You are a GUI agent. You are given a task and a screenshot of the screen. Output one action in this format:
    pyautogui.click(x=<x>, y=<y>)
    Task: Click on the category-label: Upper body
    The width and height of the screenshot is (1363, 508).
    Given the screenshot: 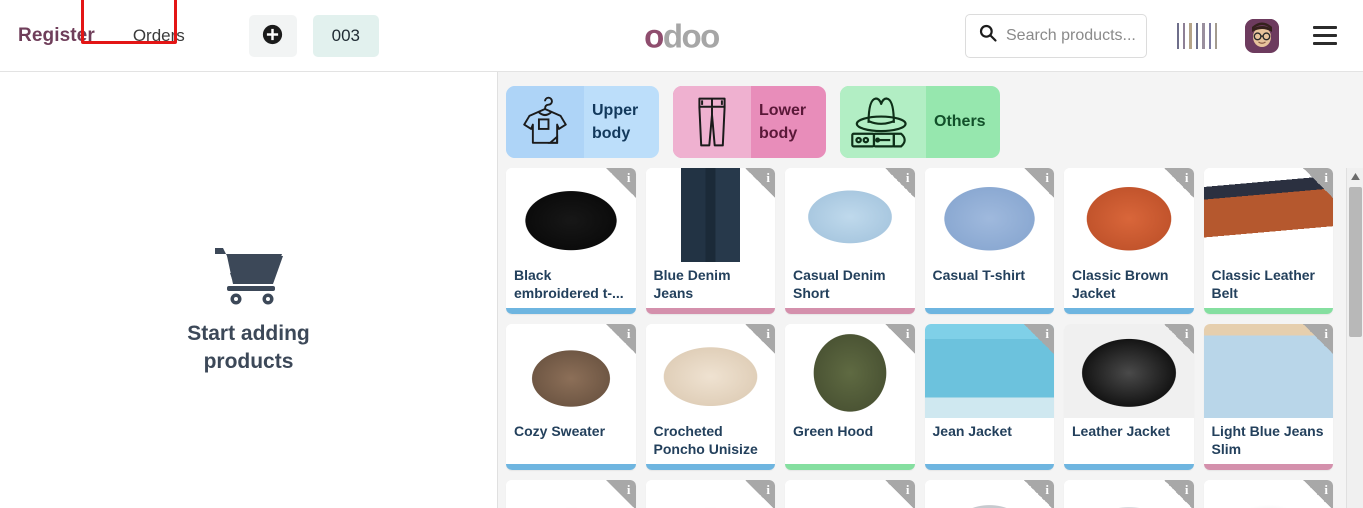 What is the action you would take?
    pyautogui.click(x=615, y=121)
    